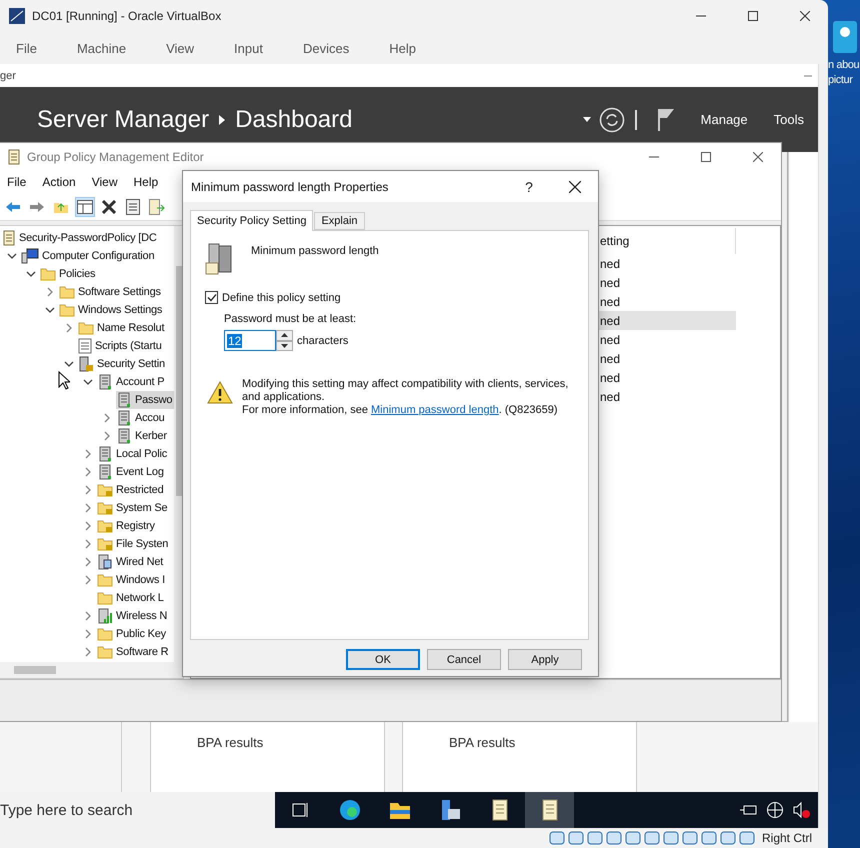 The image size is (860, 848). What do you see at coordinates (122, 328) in the screenshot?
I see `tree-item: Name Resolut` at bounding box center [122, 328].